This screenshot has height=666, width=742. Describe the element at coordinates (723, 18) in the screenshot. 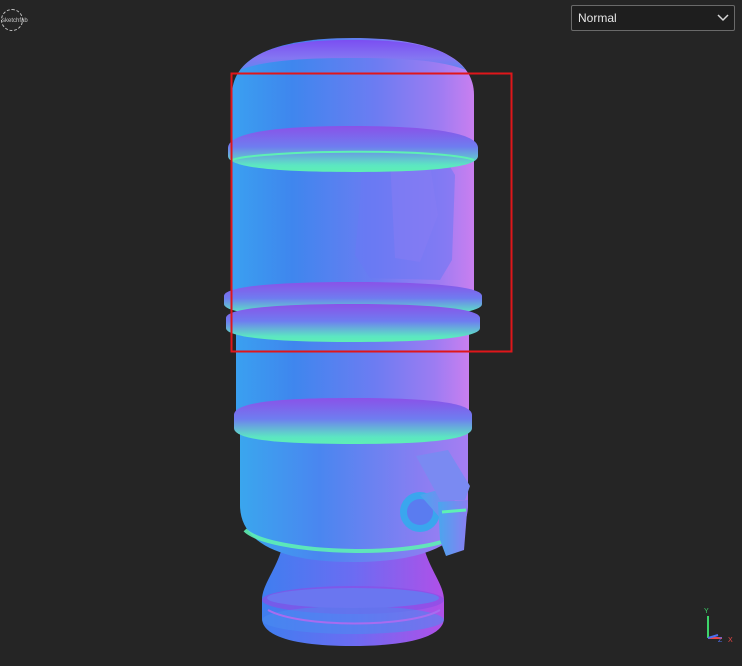

I see `chevron-down-icon` at that location.